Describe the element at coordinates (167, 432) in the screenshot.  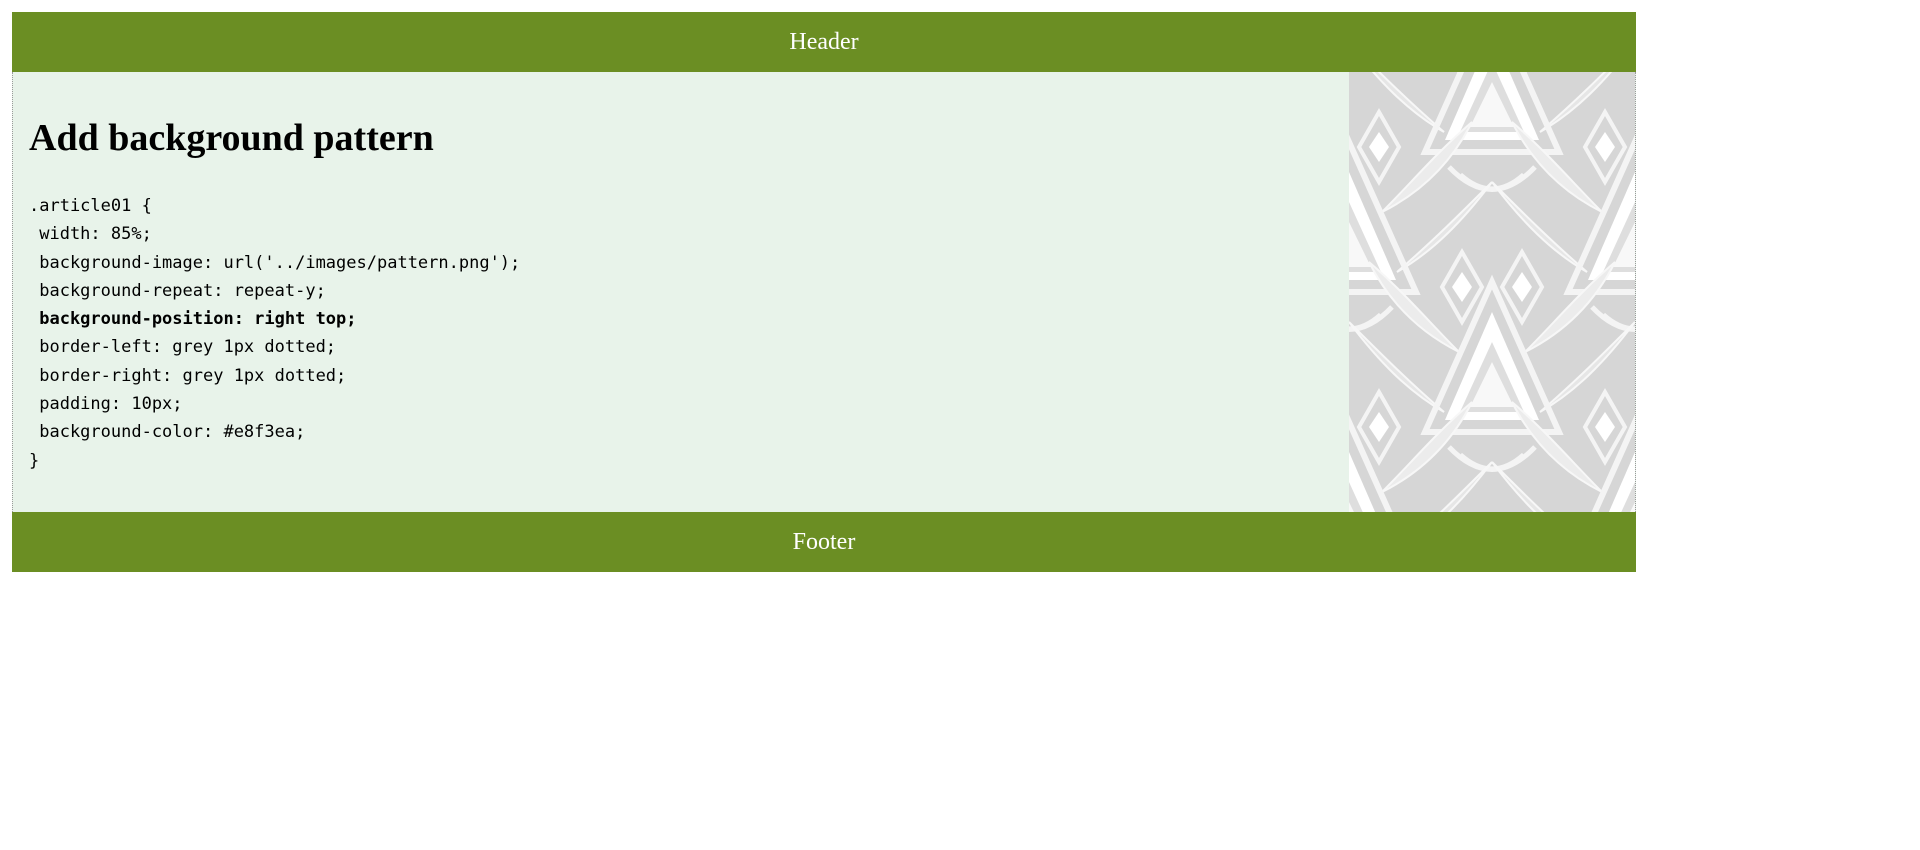
I see `code-line: background-color: #e8f3ea;` at that location.